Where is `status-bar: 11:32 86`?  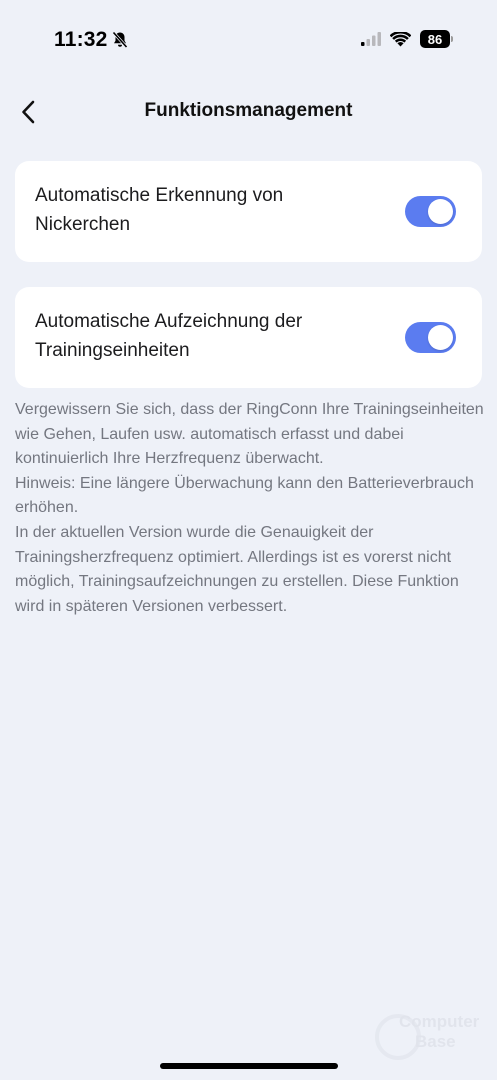 status-bar: 11:32 86 is located at coordinates (248, 40).